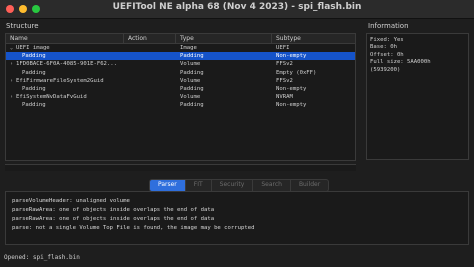 The width and height of the screenshot is (474, 267). Describe the element at coordinates (383, 47) in the screenshot. I see `info-line: Base: 0h` at that location.